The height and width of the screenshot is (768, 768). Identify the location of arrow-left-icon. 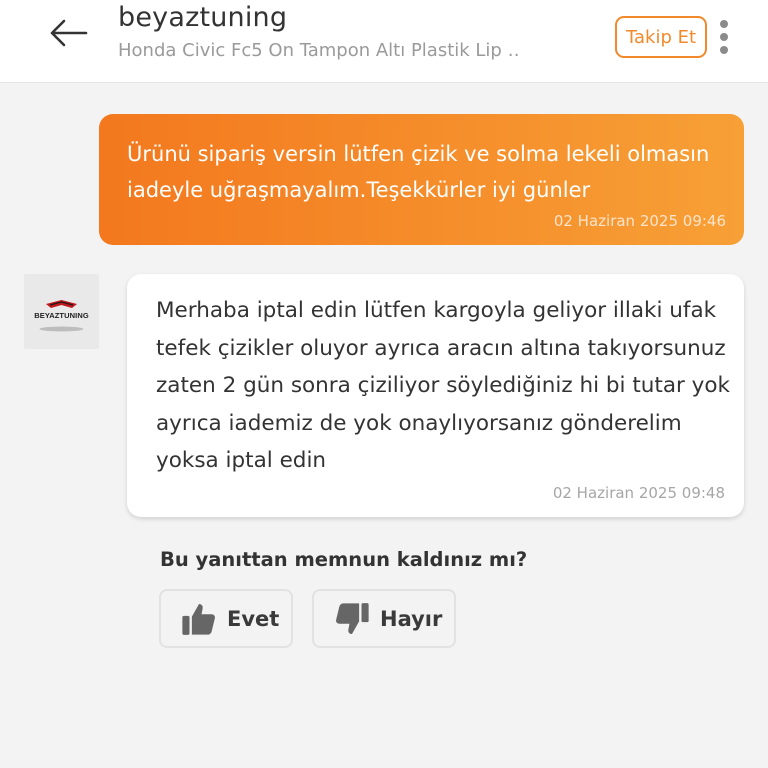
(69, 33).